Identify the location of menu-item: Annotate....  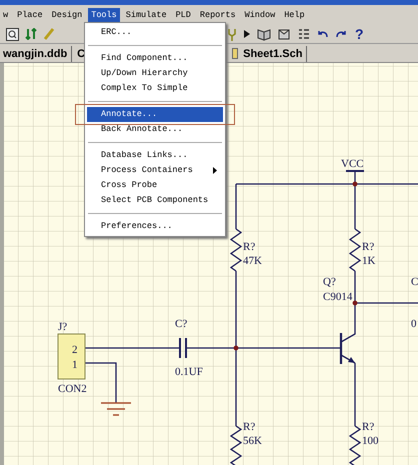
(155, 114).